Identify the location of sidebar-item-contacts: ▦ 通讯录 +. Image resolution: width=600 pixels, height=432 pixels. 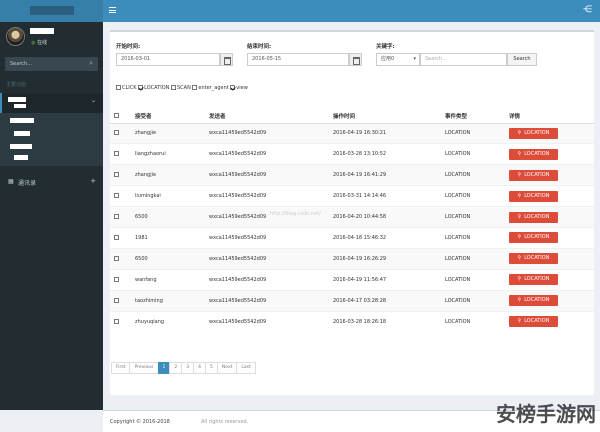
(51, 182).